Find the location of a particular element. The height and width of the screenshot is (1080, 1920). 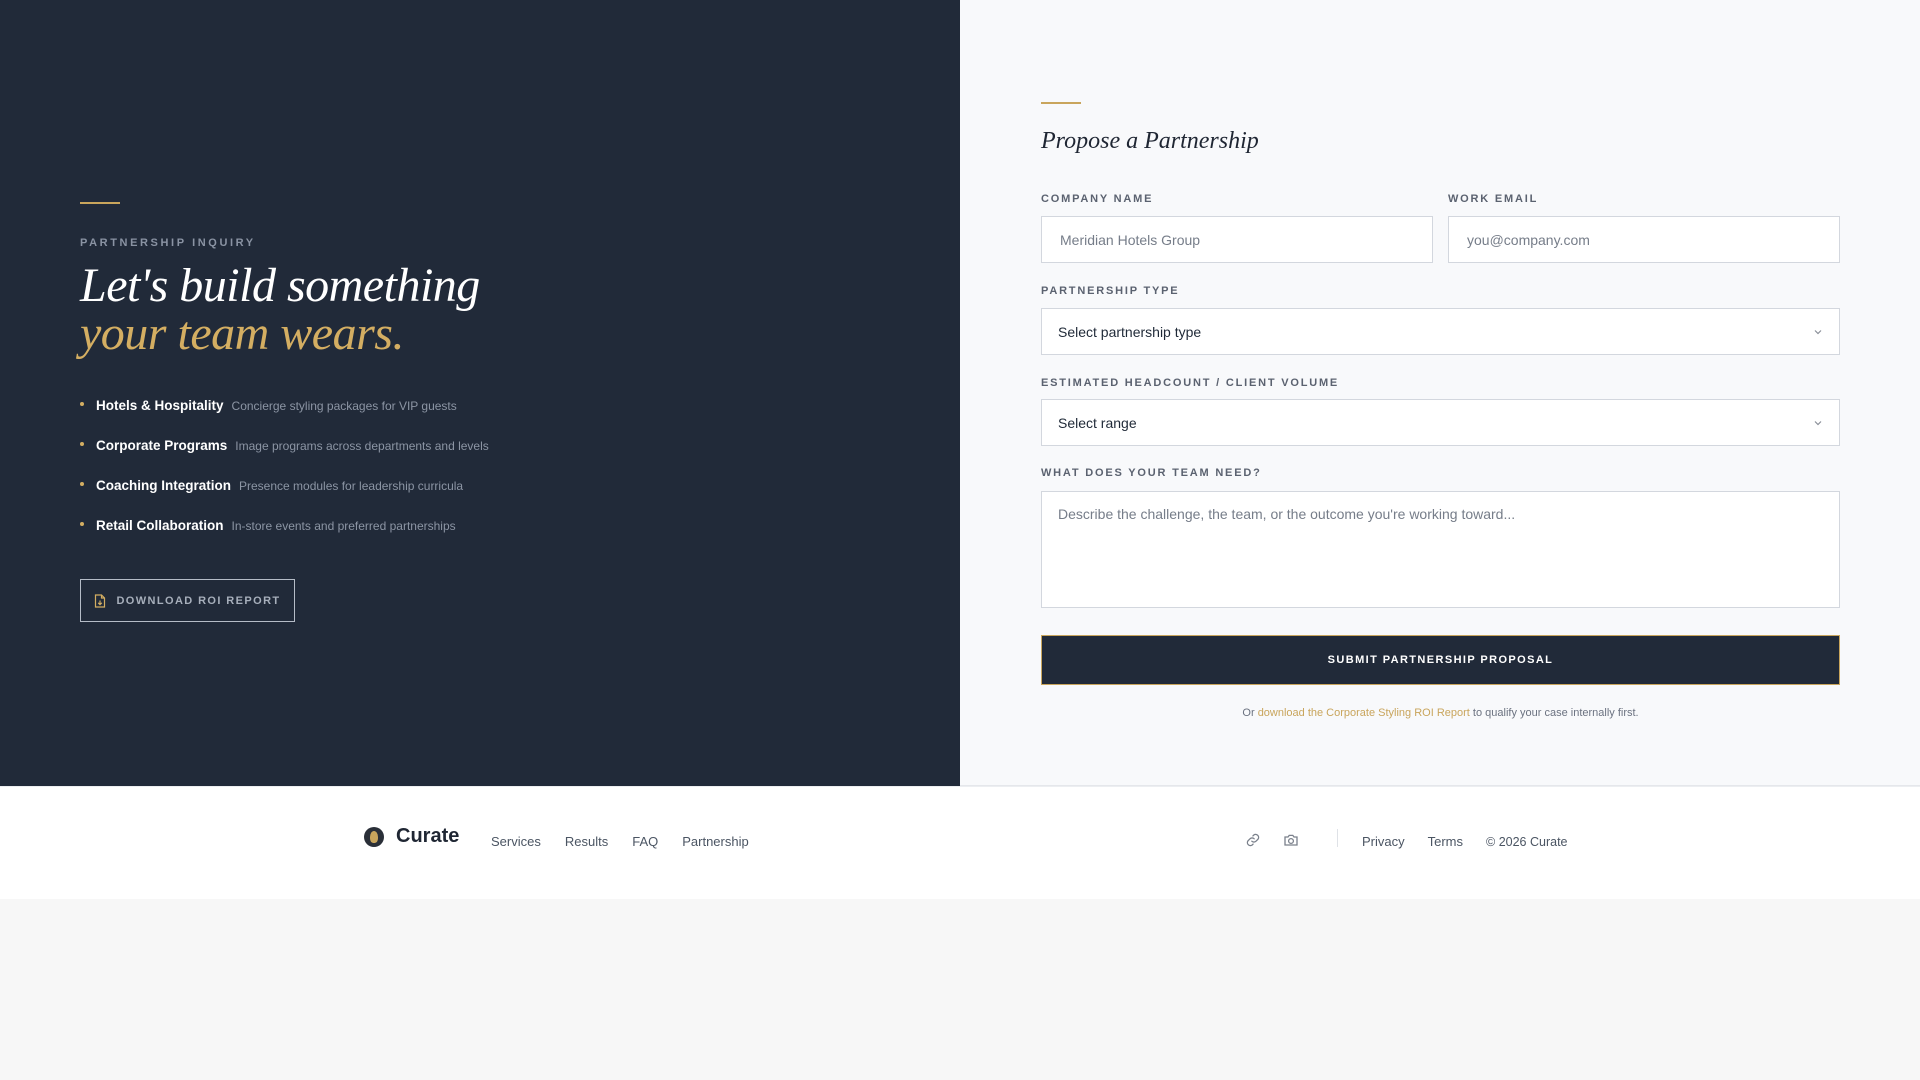

download-roi-button: DOWNLOAD ROI REPORT is located at coordinates (187, 600).